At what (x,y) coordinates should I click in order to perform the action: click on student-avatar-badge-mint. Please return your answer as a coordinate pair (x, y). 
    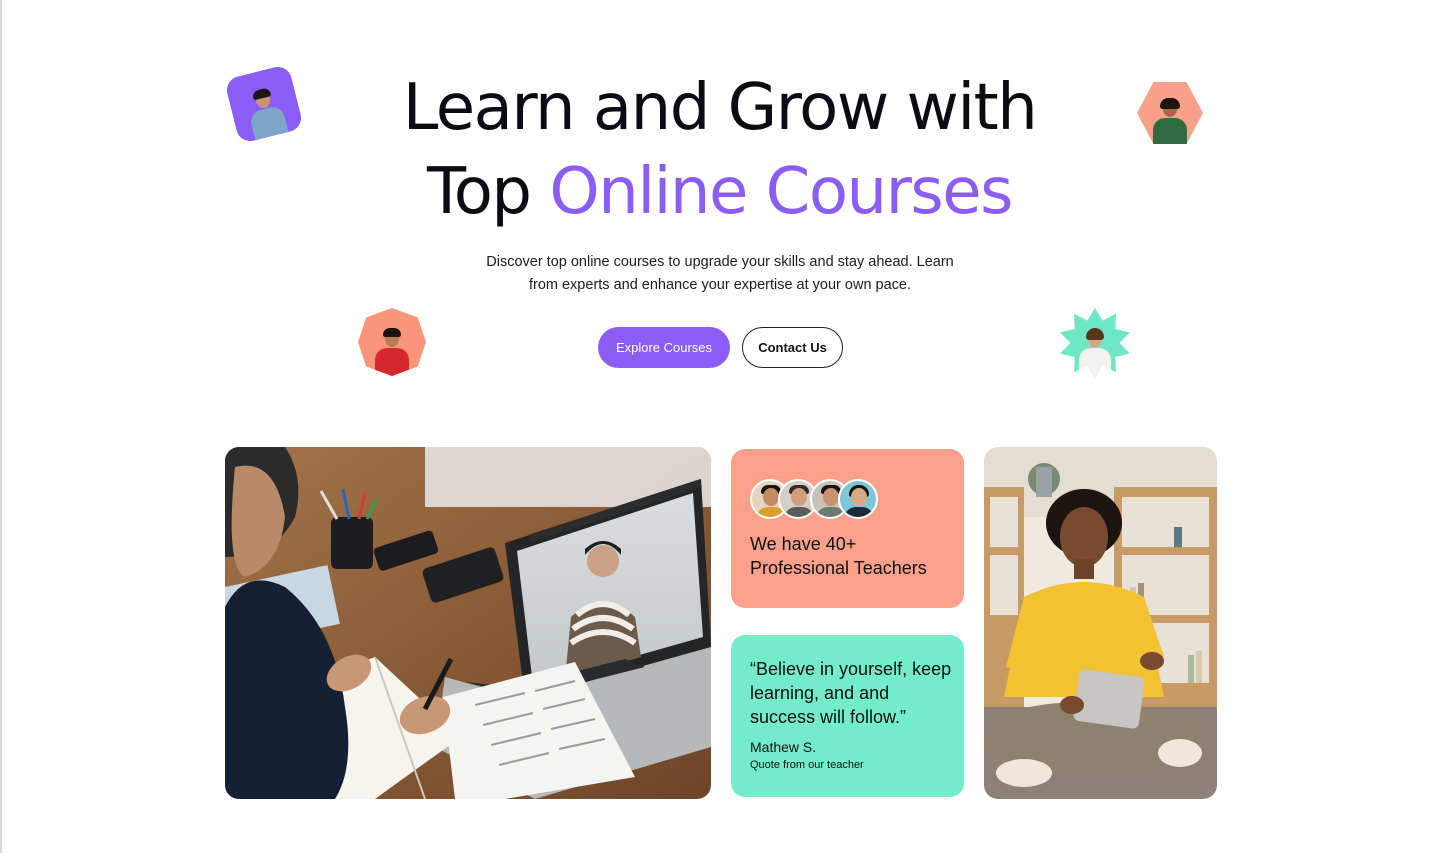
    Looking at the image, I should click on (1095, 343).